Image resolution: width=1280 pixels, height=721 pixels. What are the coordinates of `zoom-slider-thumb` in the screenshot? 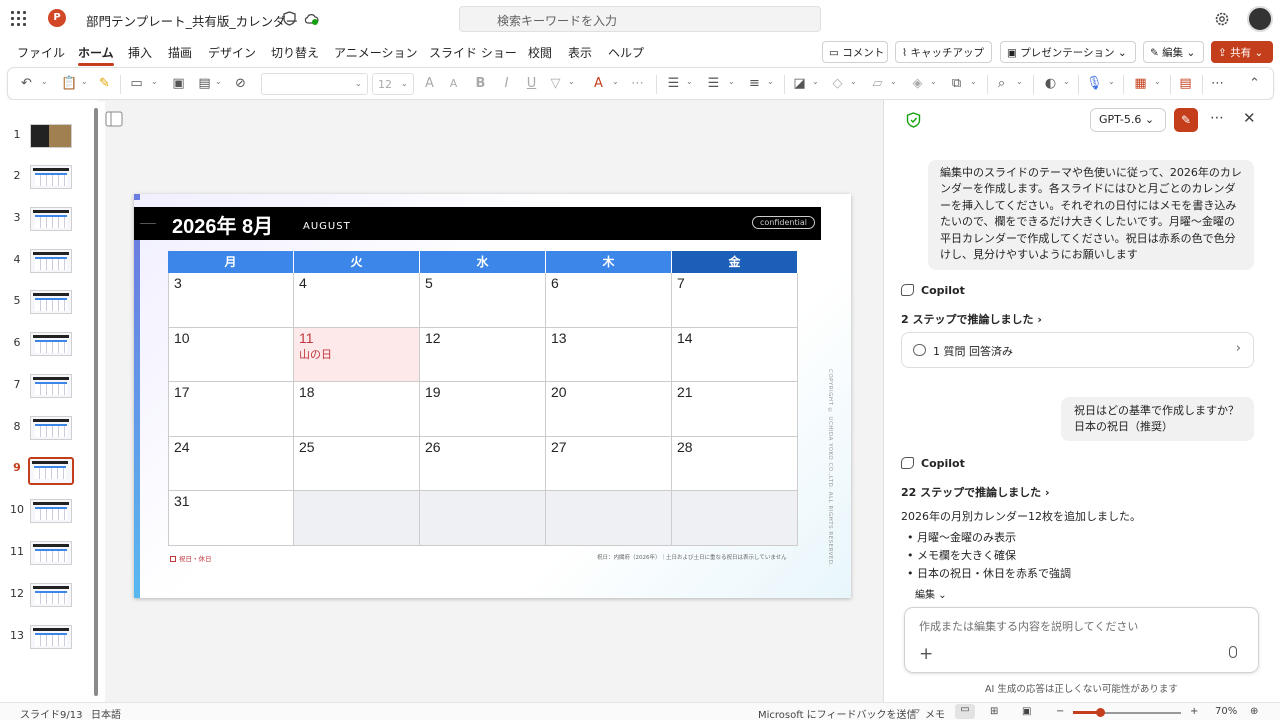 It's located at (1100, 712).